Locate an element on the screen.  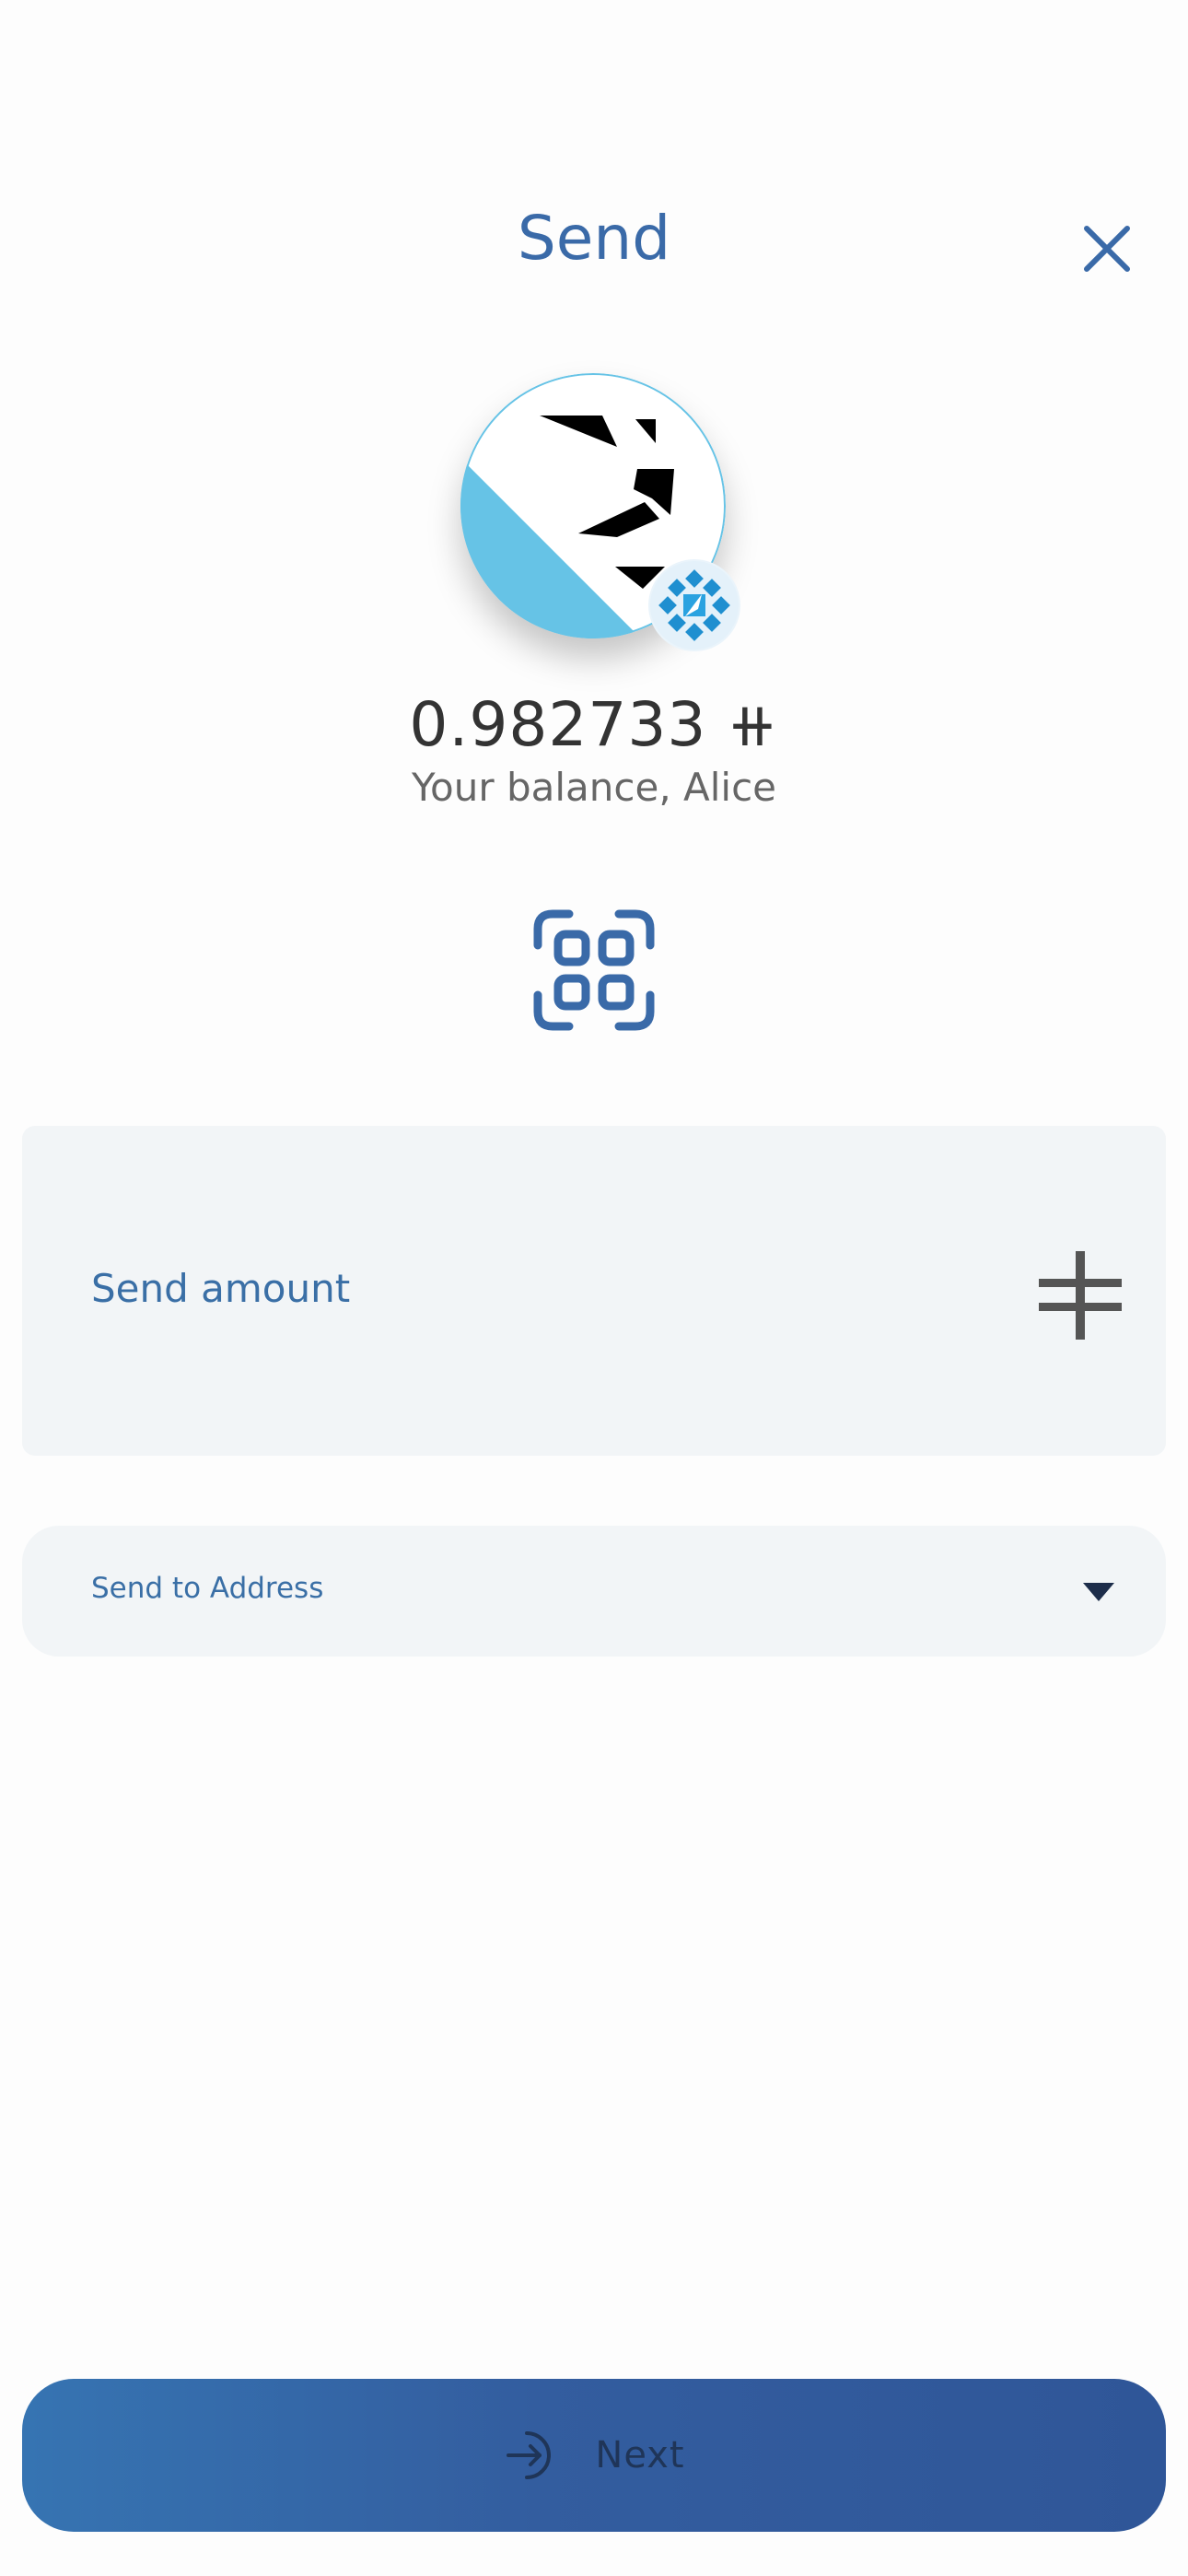
next-button-label: Next is located at coordinates (640, 2455).